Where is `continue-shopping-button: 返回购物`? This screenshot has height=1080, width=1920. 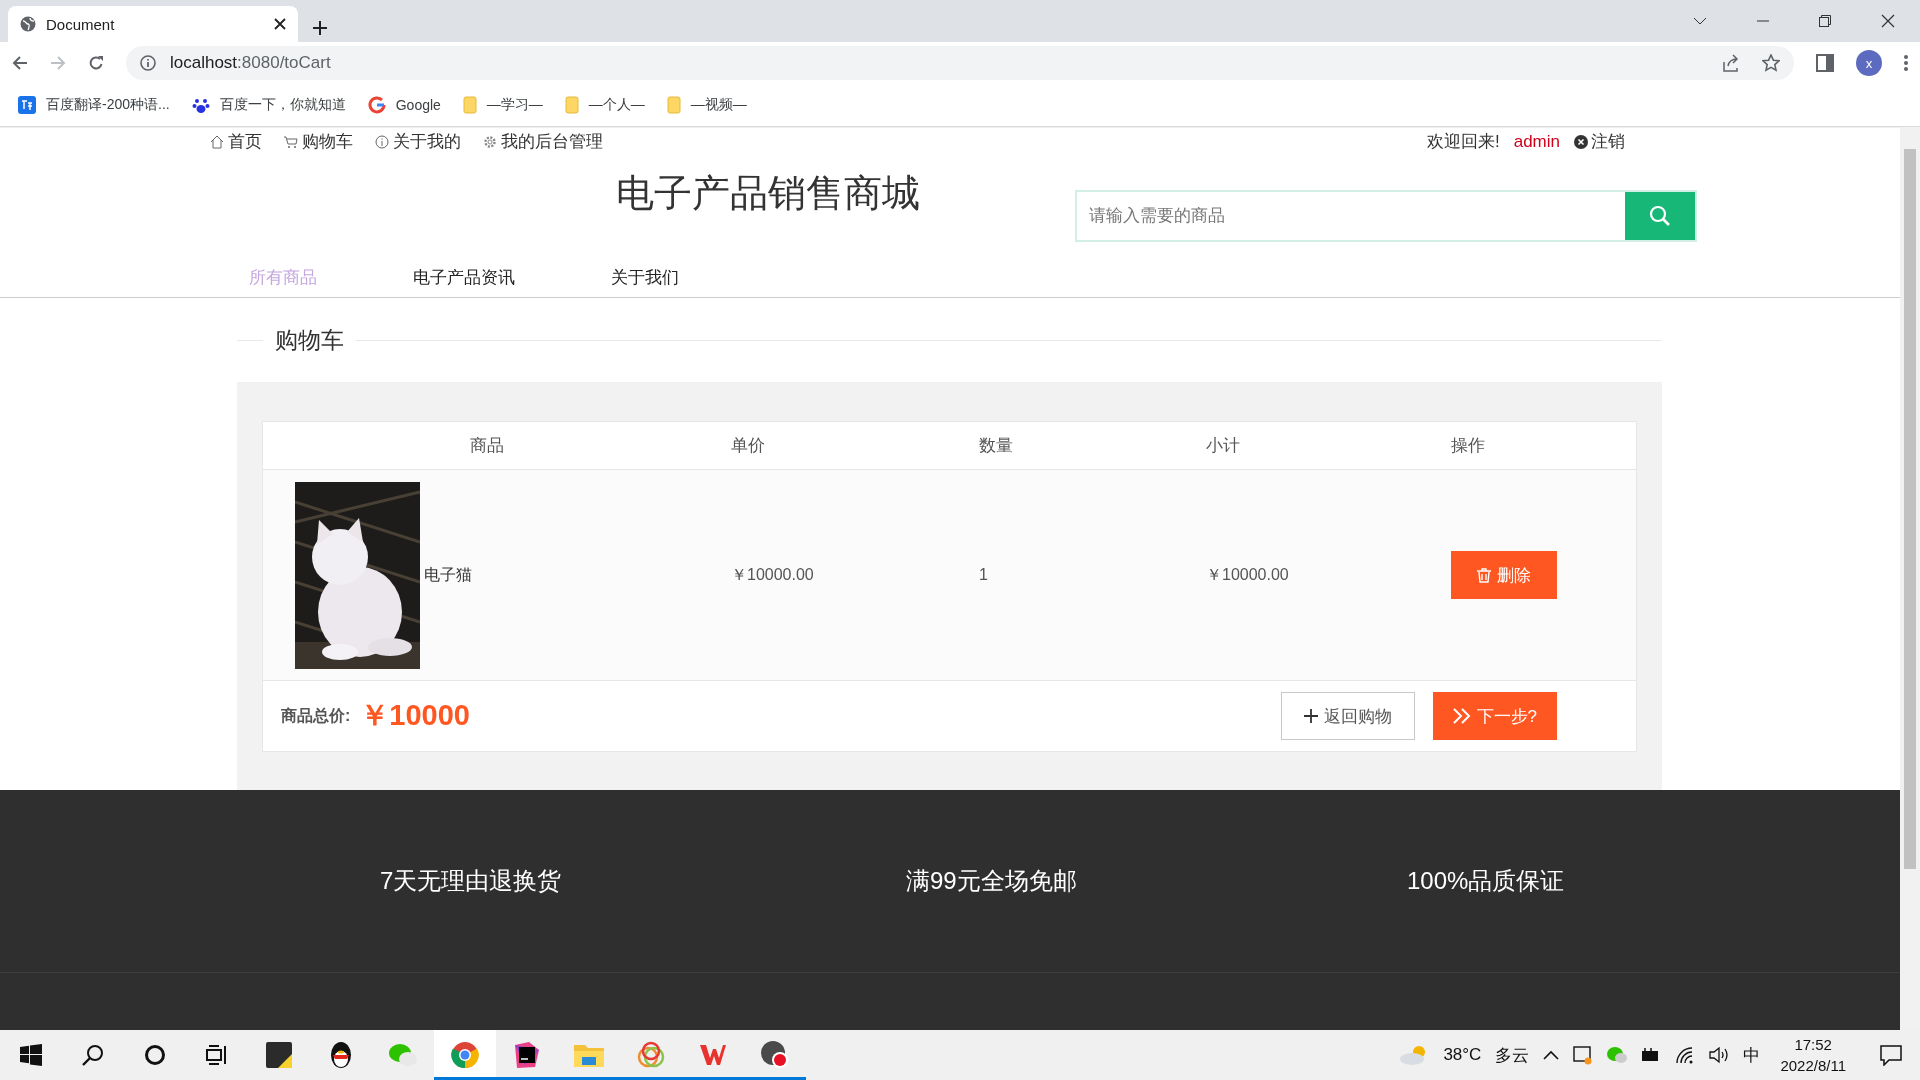 continue-shopping-button: 返回购物 is located at coordinates (1347, 716).